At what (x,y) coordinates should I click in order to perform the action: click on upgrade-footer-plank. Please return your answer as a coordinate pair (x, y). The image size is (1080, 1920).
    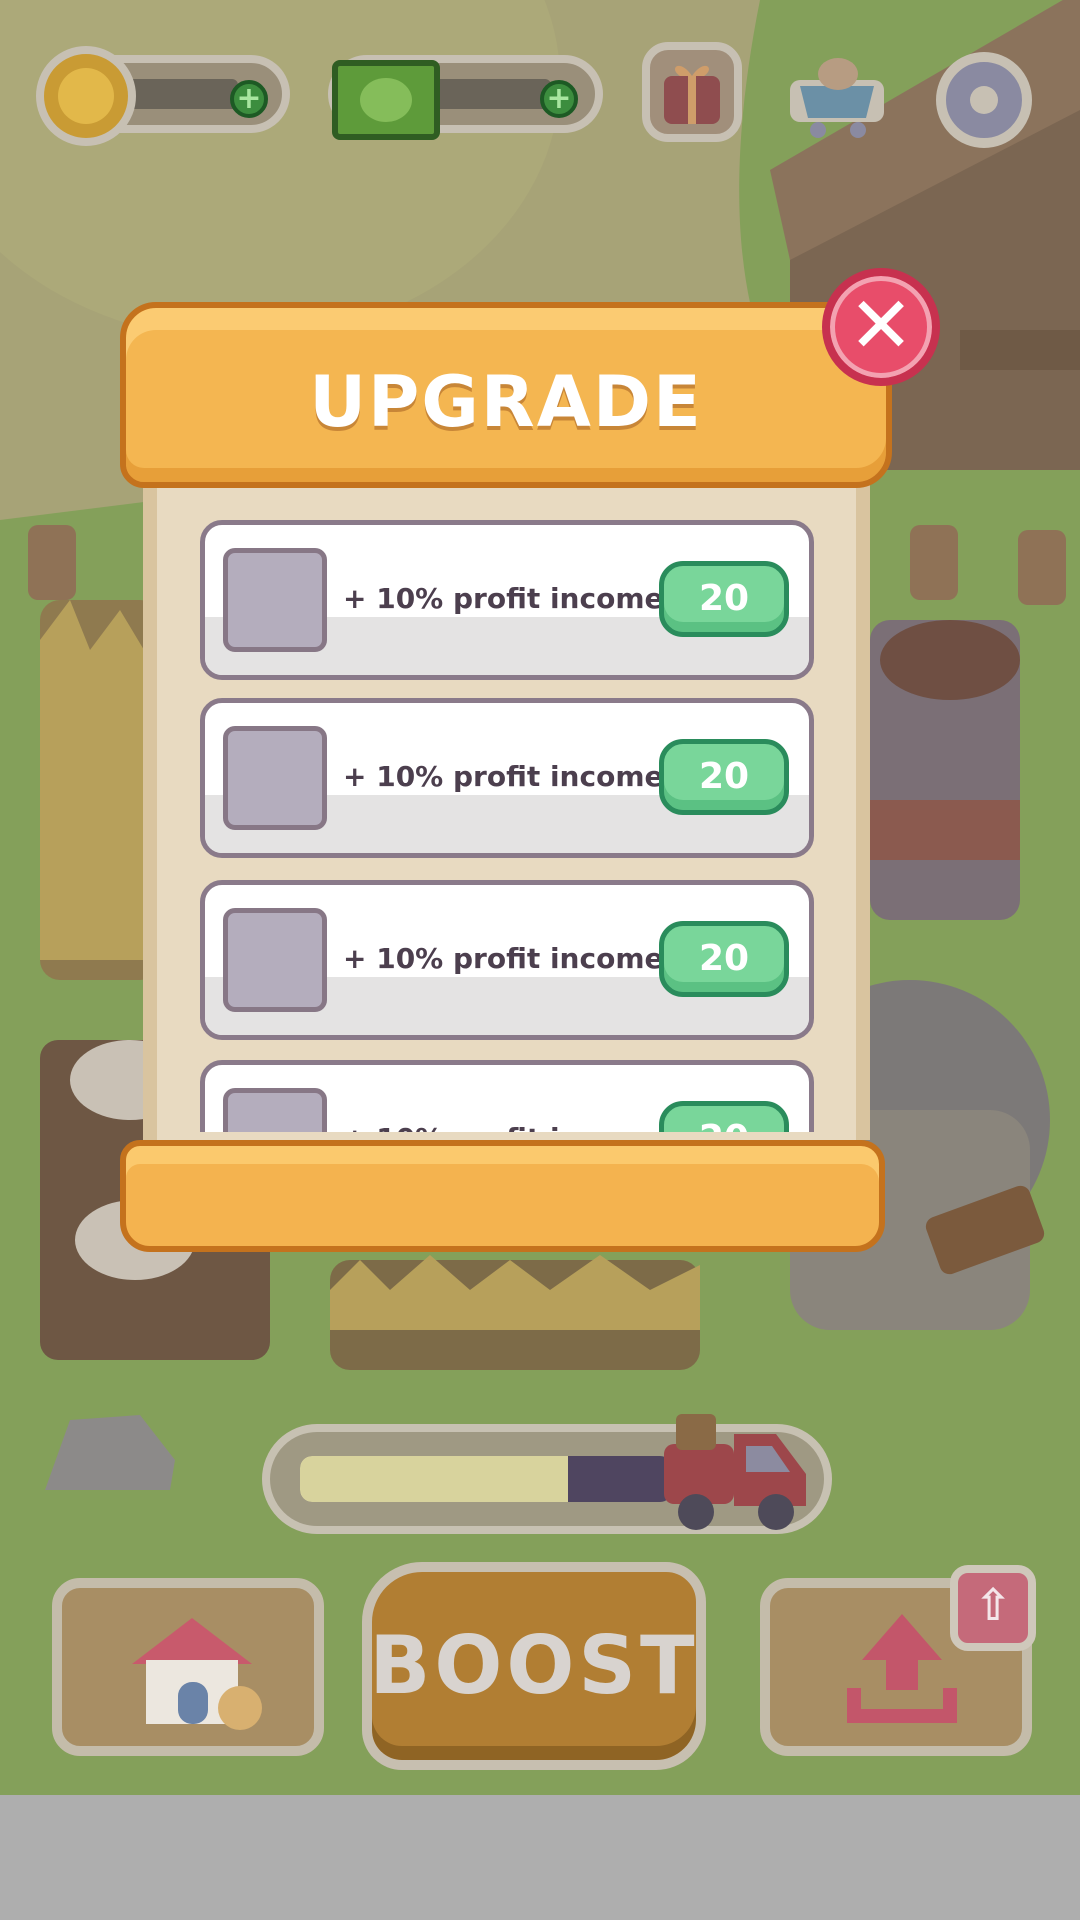
    Looking at the image, I should click on (502, 1196).